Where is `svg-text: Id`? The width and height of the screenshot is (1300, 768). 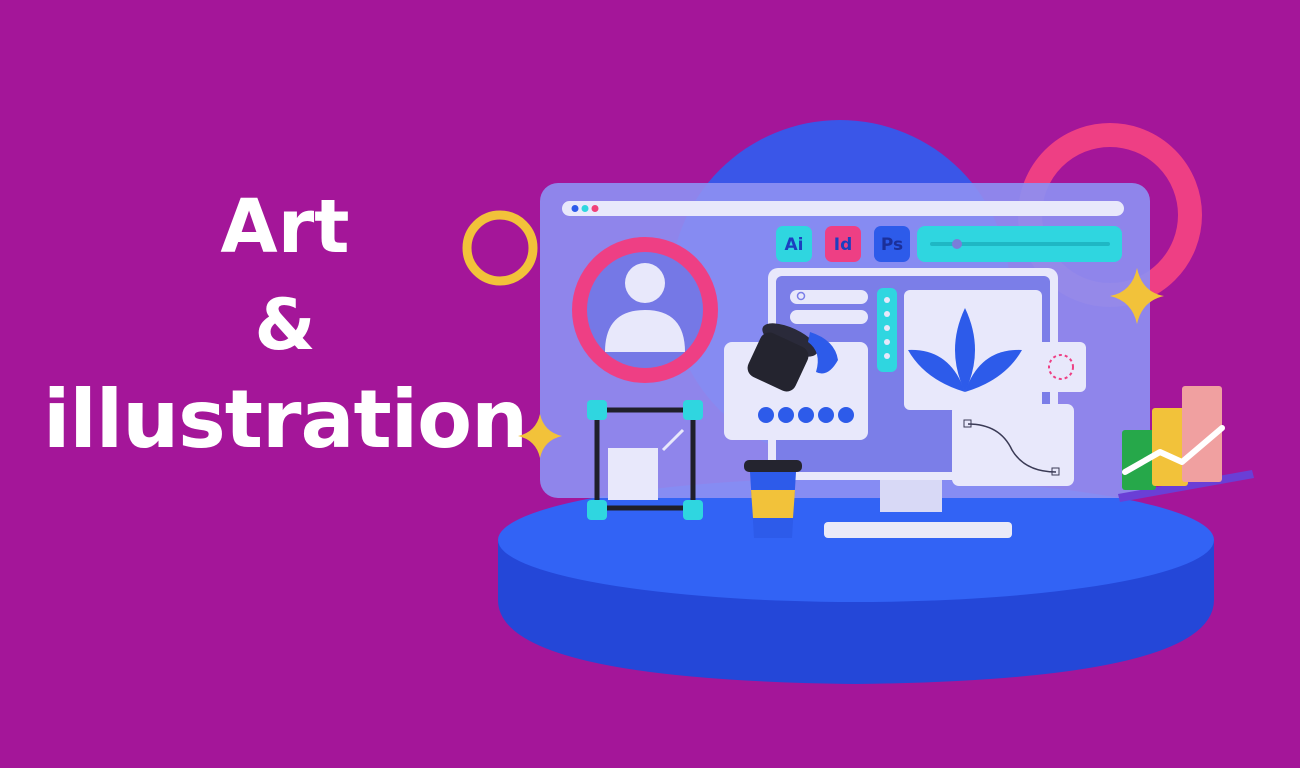 svg-text: Id is located at coordinates (843, 245).